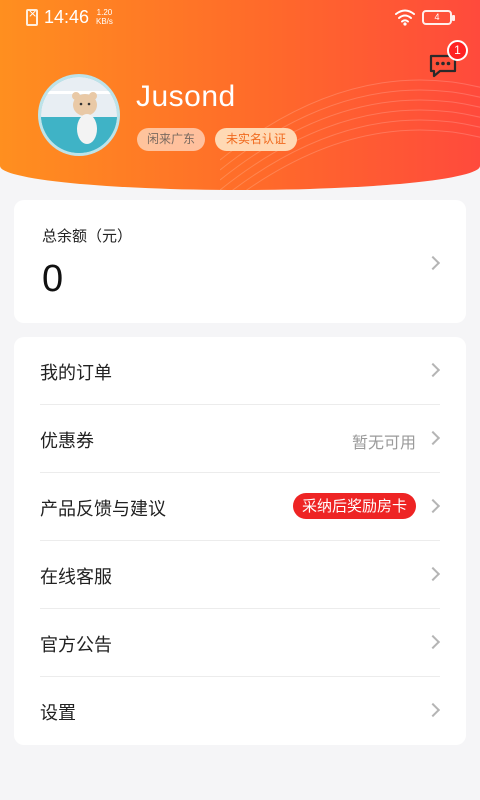 The width and height of the screenshot is (480, 800). Describe the element at coordinates (256, 139) in the screenshot. I see `verify-tag: 未实名认证` at that location.